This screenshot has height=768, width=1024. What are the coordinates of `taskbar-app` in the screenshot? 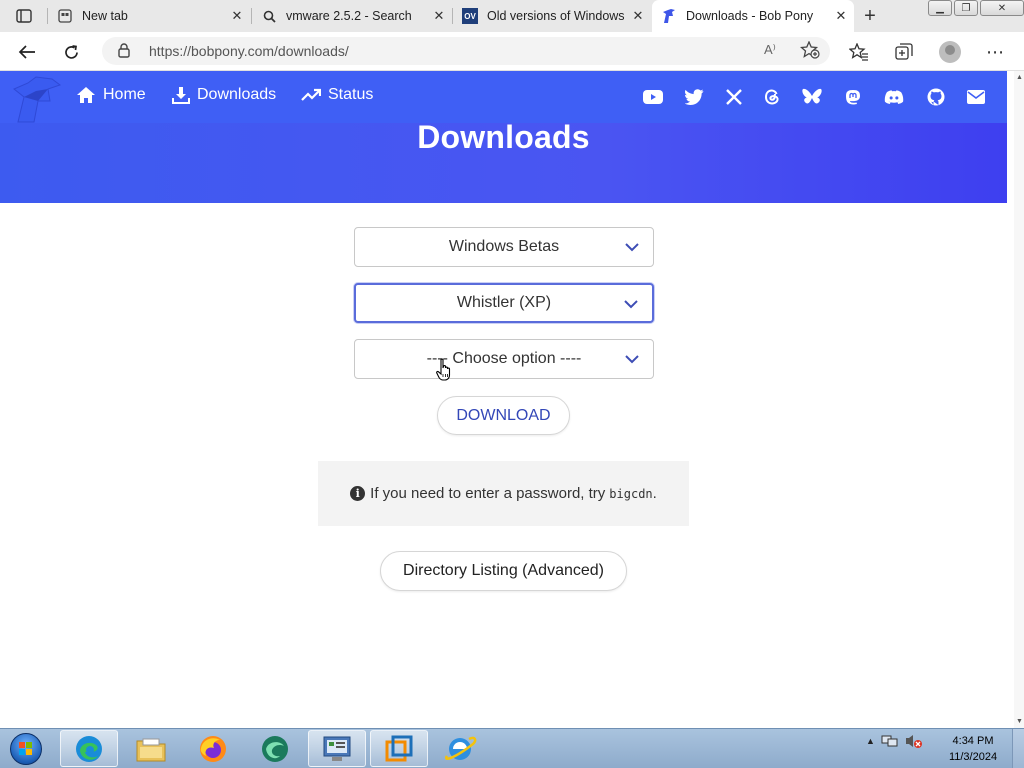 It's located at (275, 748).